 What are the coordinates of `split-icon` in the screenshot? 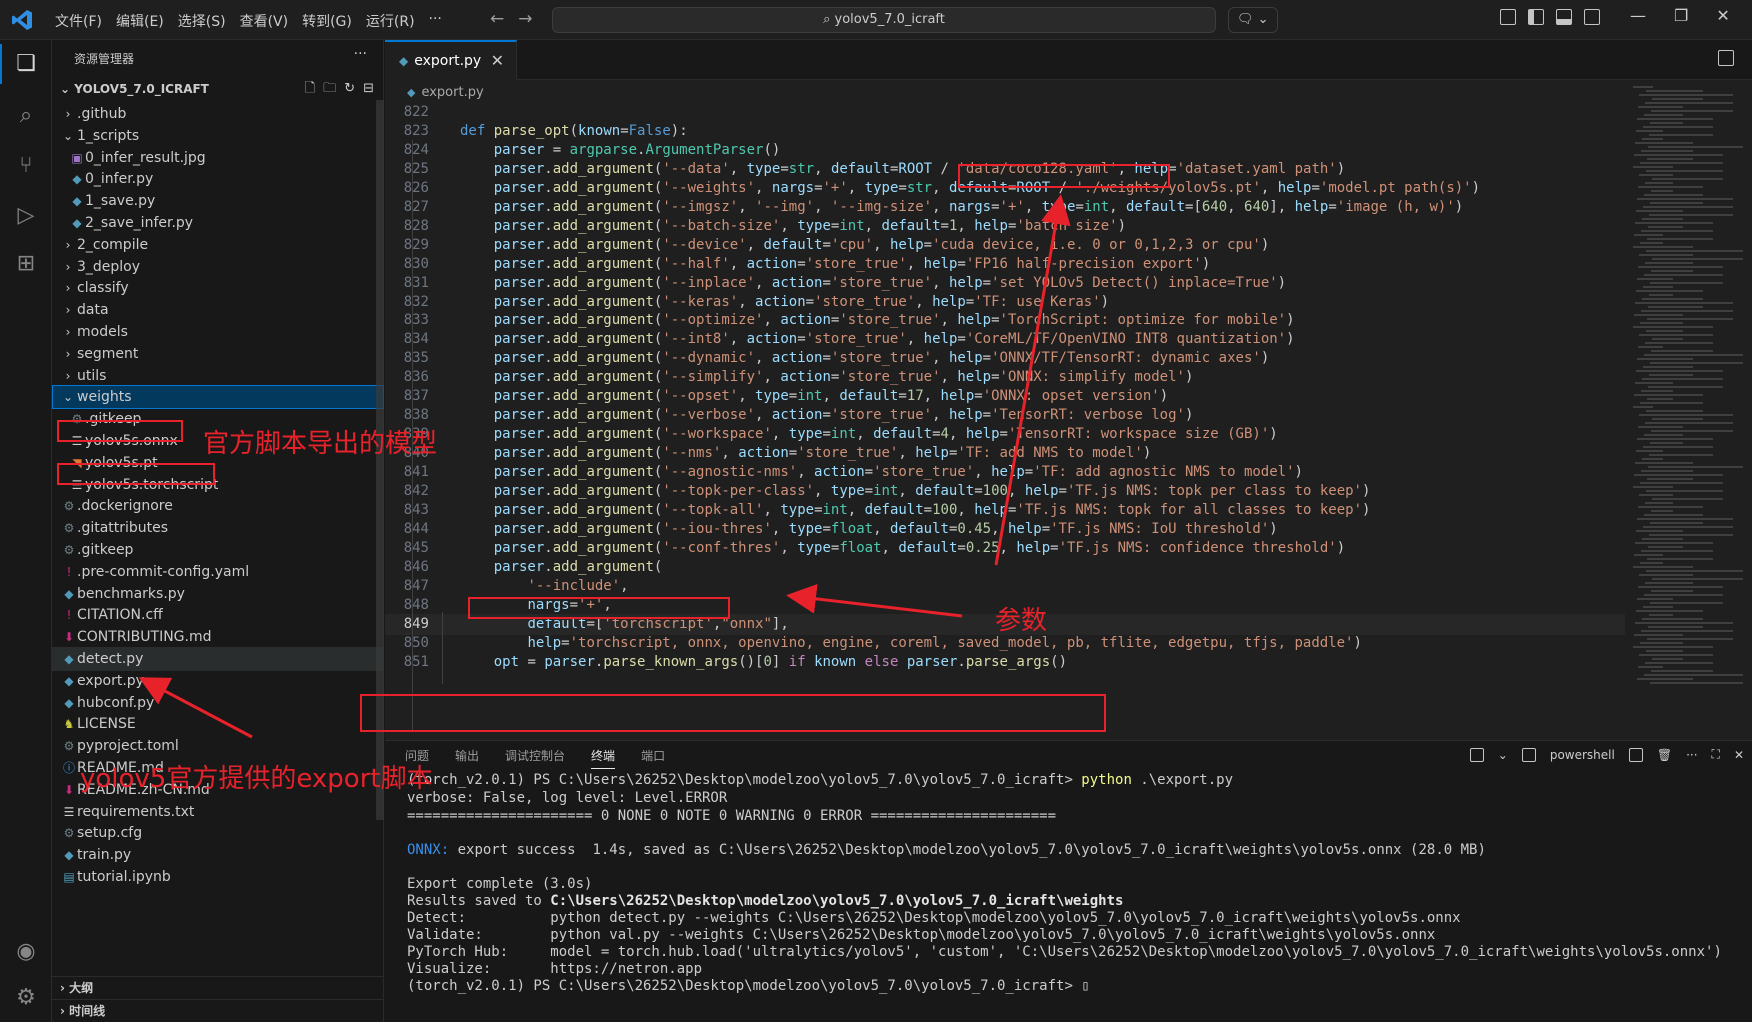 It's located at (1635, 754).